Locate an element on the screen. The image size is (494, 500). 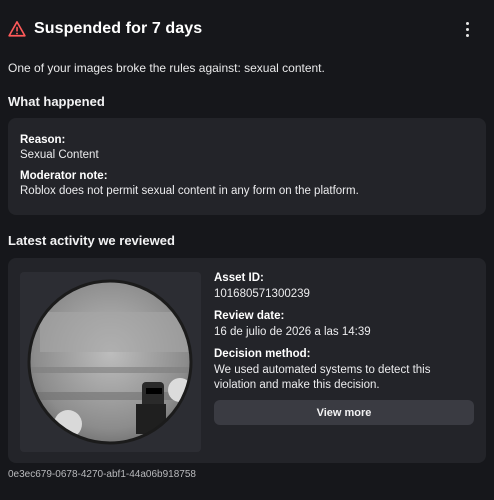
asset-id-value: 101680571300239 is located at coordinates (262, 294).